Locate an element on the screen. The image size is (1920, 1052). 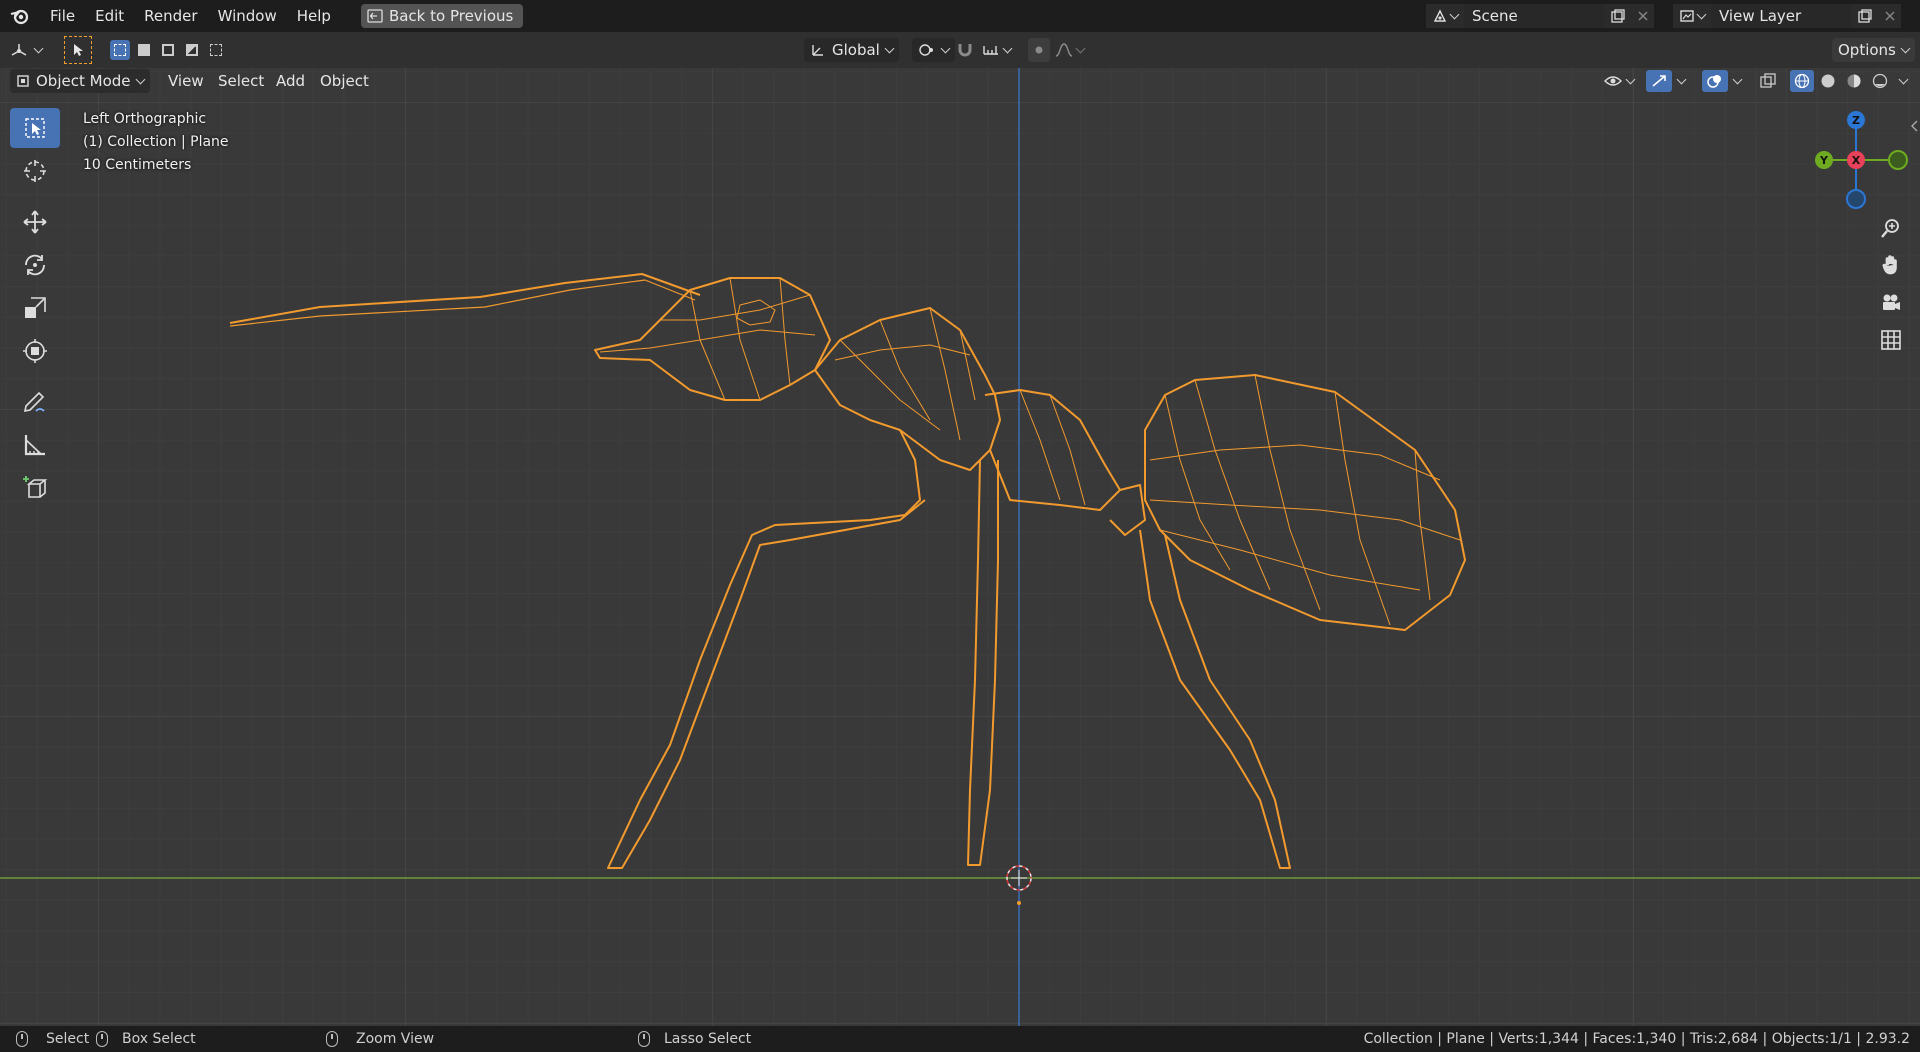
status-box-select-hint: Box Select is located at coordinates (146, 1039).